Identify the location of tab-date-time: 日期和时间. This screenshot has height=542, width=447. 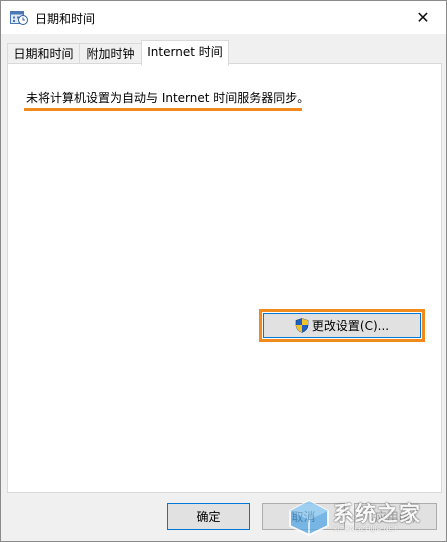
(43, 53).